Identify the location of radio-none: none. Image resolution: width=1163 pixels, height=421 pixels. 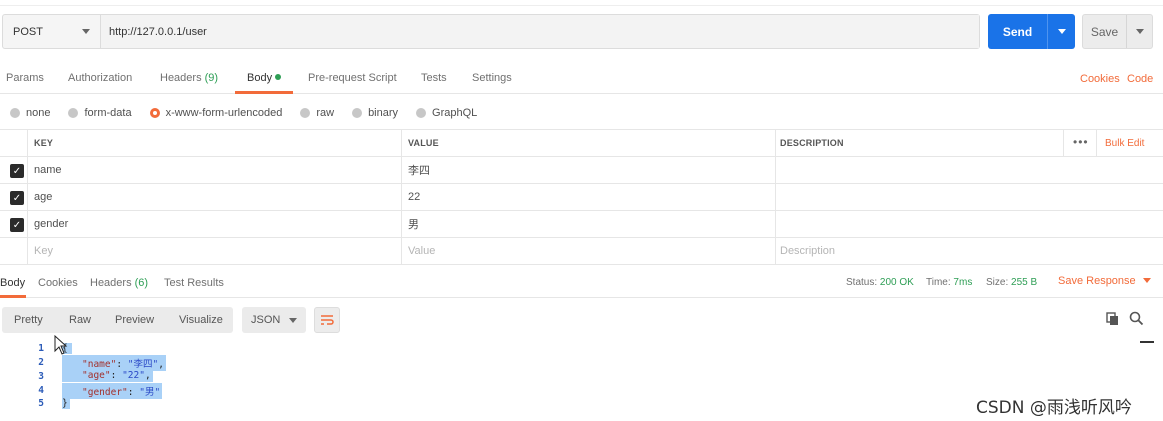
(30, 113).